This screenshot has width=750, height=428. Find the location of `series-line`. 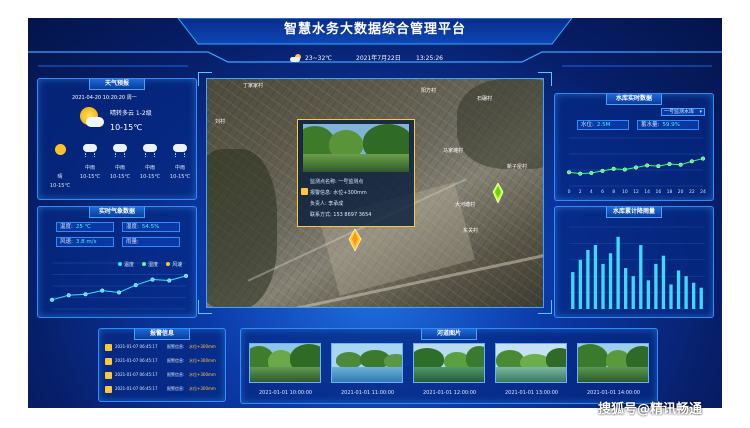

series-line is located at coordinates (119, 288).